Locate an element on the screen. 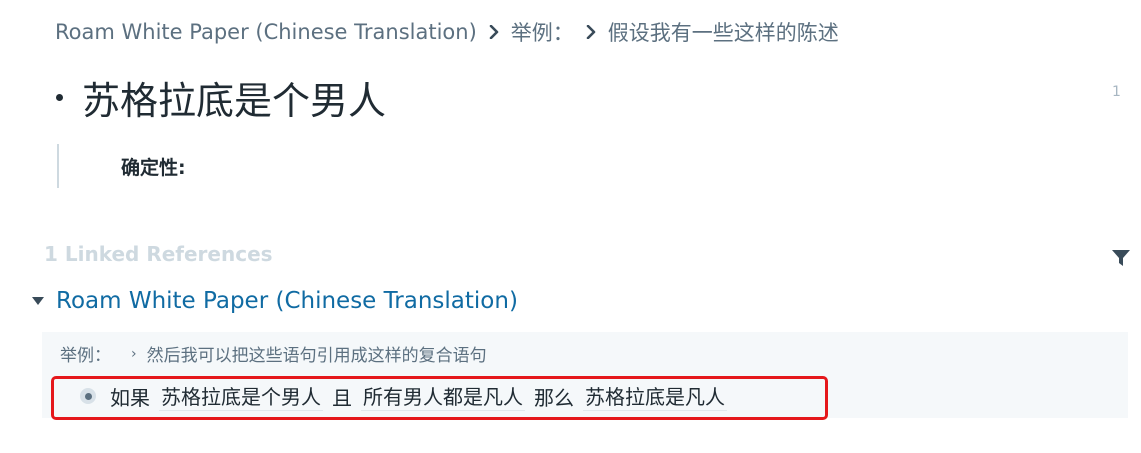 The width and height of the screenshot is (1141, 453). block-bullet-icon is located at coordinates (88, 396).